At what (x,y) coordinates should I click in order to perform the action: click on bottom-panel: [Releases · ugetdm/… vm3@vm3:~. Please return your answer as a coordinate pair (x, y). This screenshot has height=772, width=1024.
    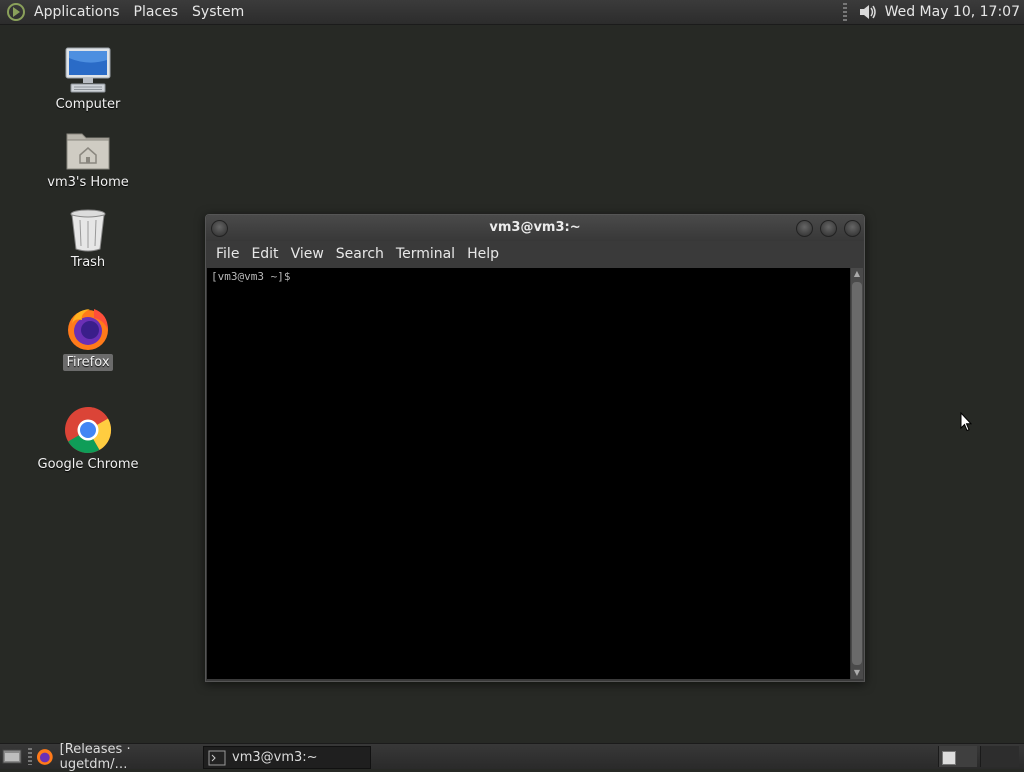
    Looking at the image, I should click on (512, 757).